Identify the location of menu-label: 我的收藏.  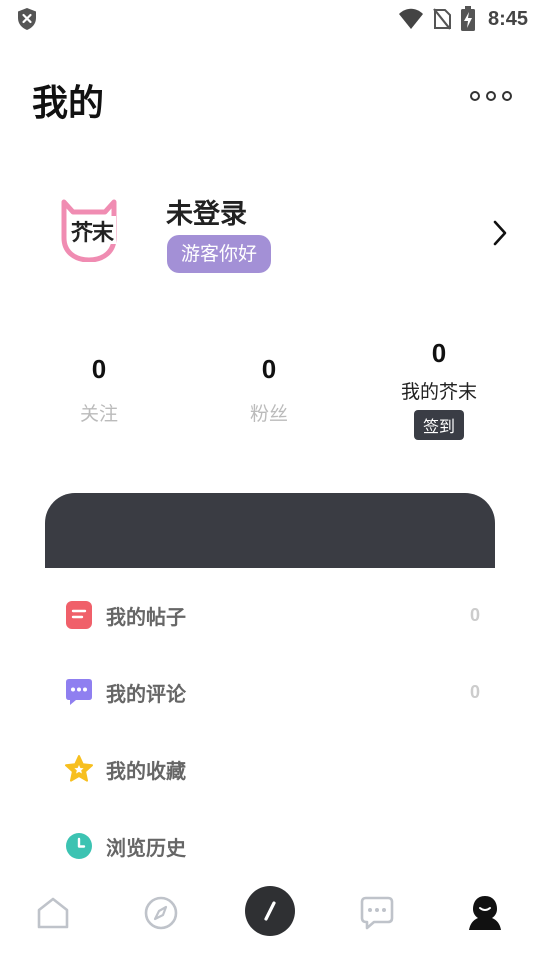
(146, 770).